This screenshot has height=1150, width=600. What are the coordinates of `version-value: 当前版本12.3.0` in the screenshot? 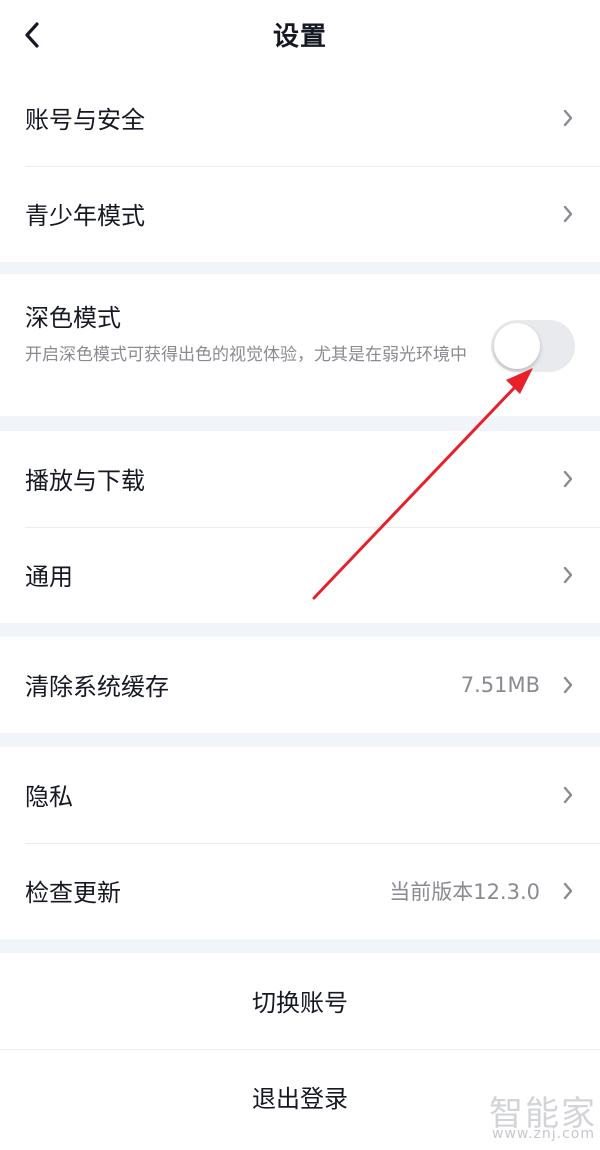 It's located at (464, 892).